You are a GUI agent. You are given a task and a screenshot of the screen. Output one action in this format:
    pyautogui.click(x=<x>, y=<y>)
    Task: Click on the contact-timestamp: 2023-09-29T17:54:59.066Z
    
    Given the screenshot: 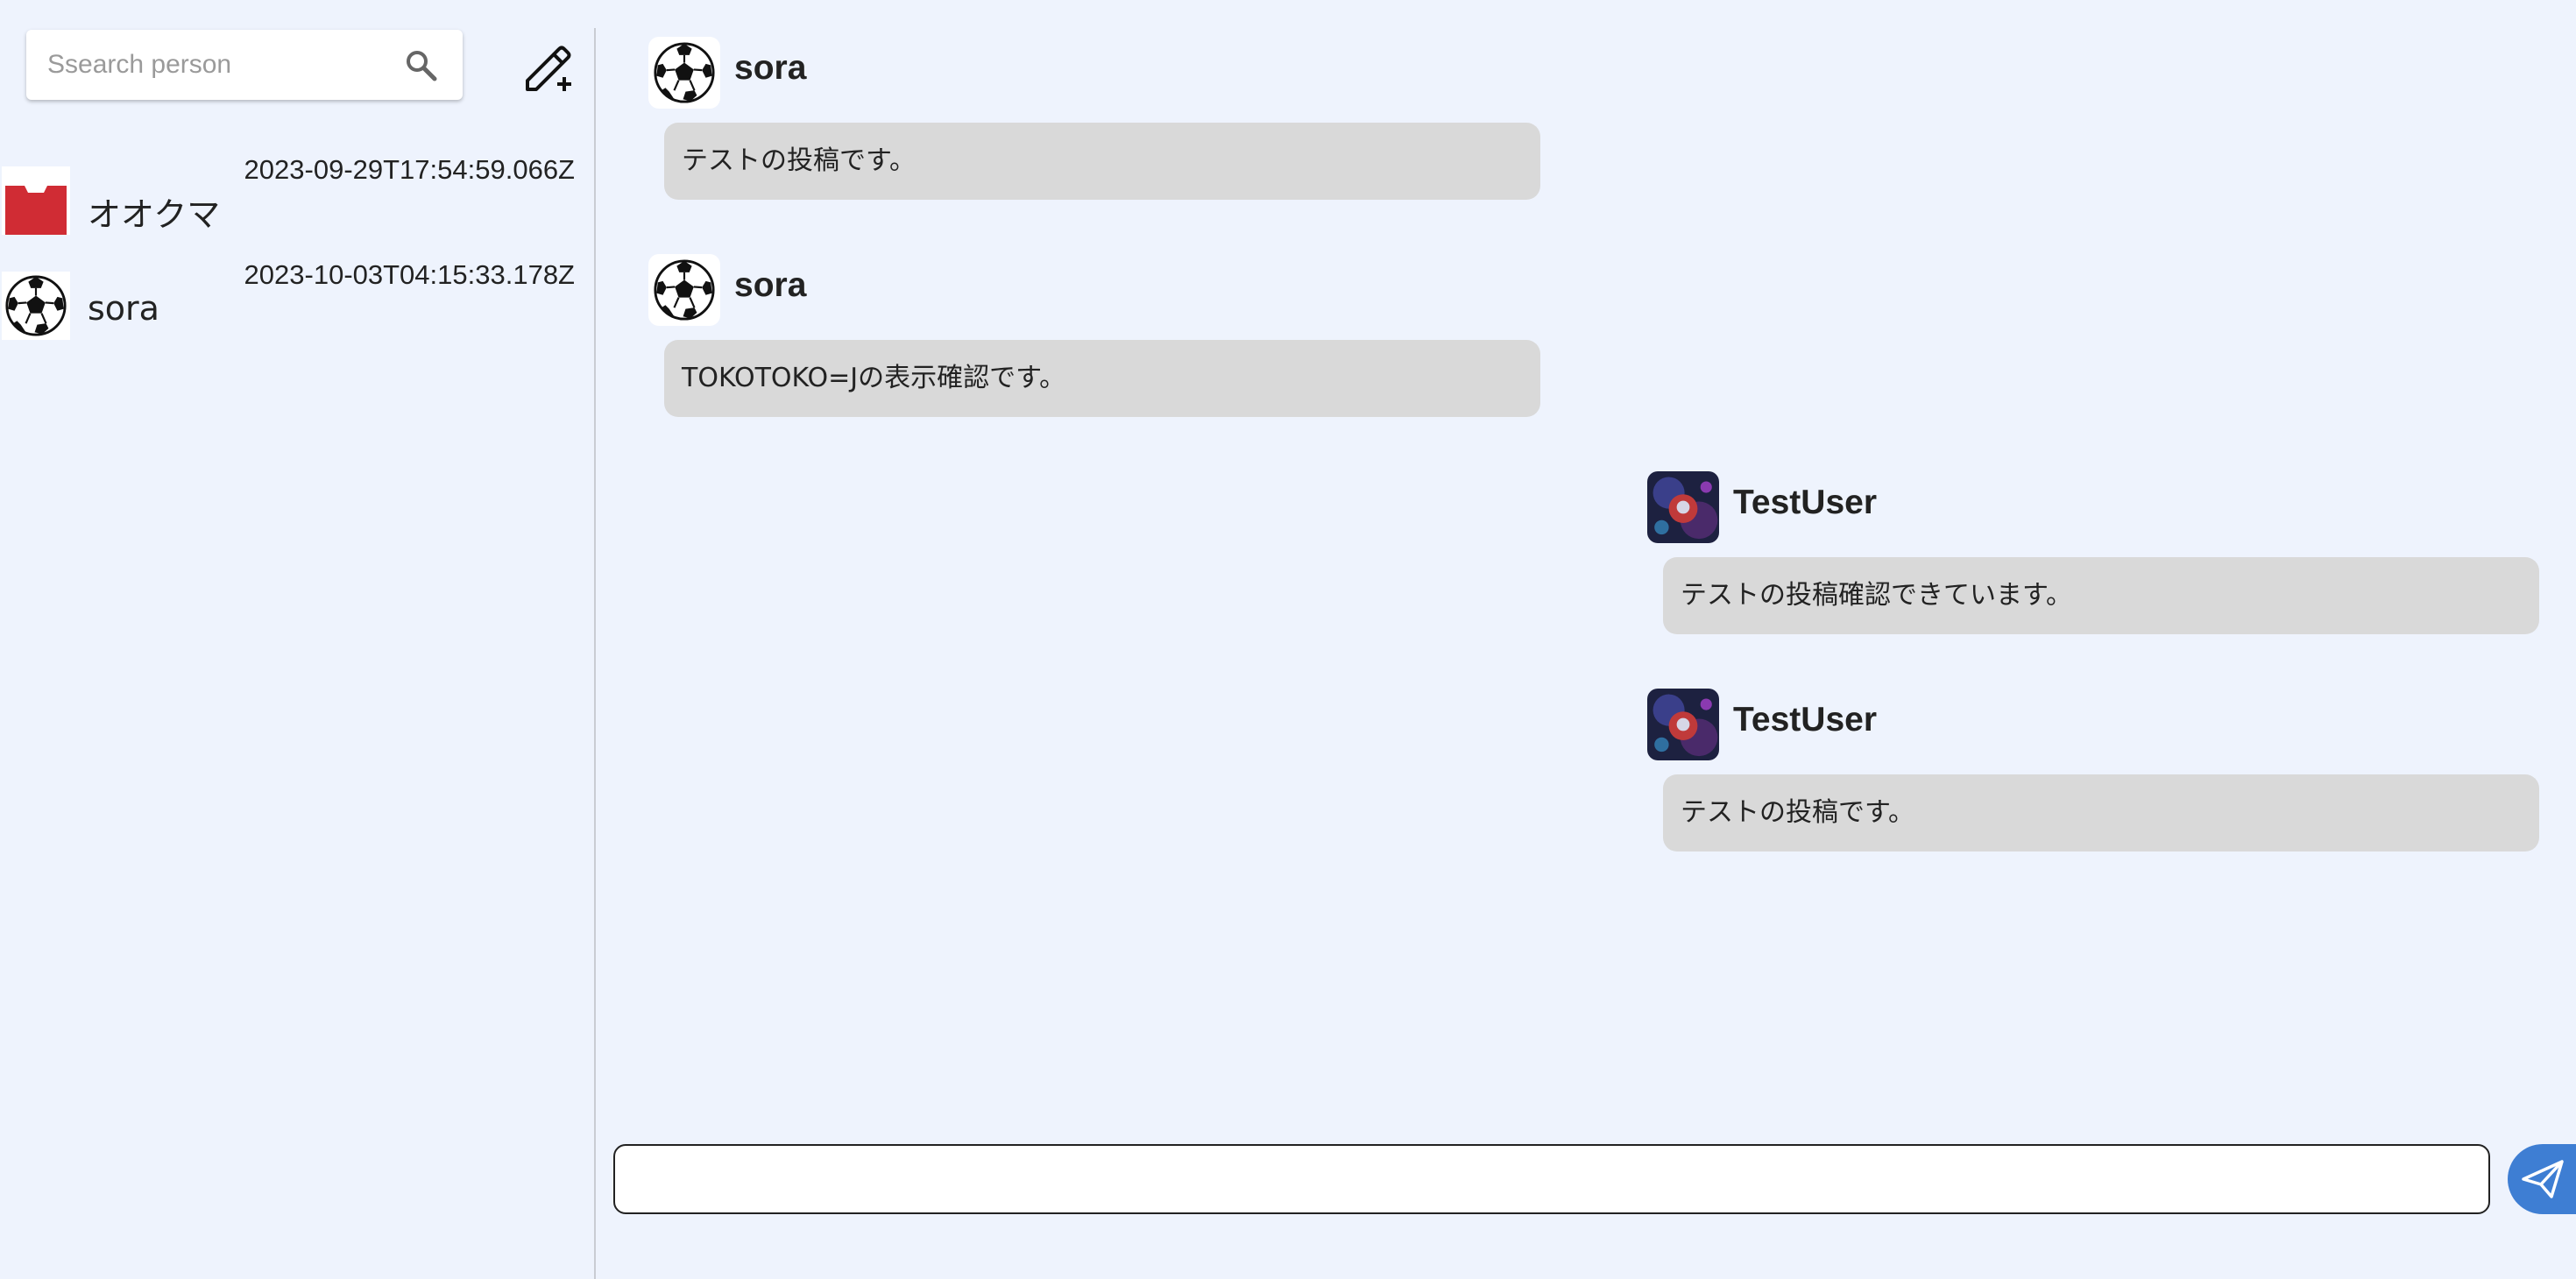 What is the action you would take?
    pyautogui.click(x=409, y=169)
    